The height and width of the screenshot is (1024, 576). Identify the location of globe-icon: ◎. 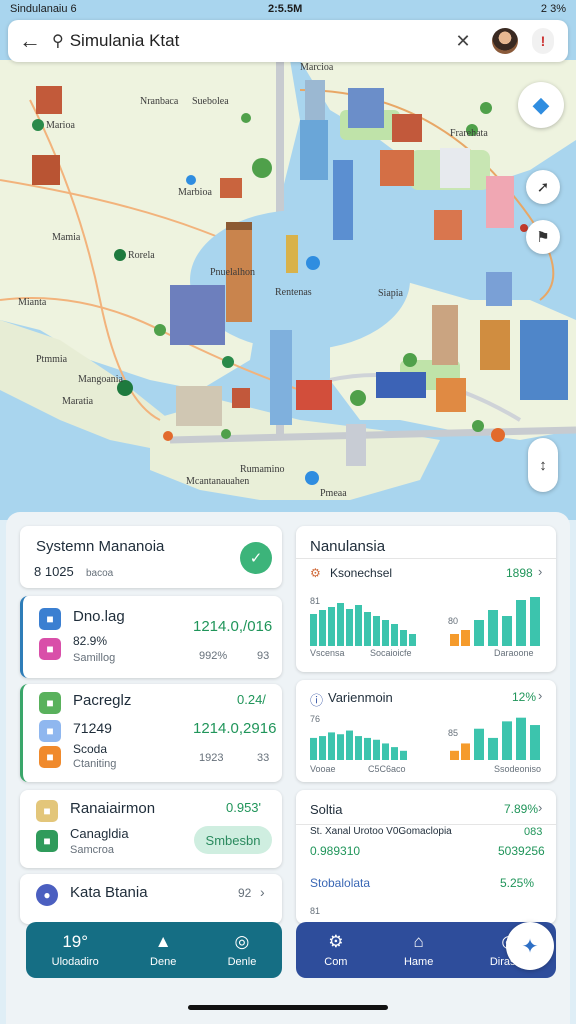
(242, 941).